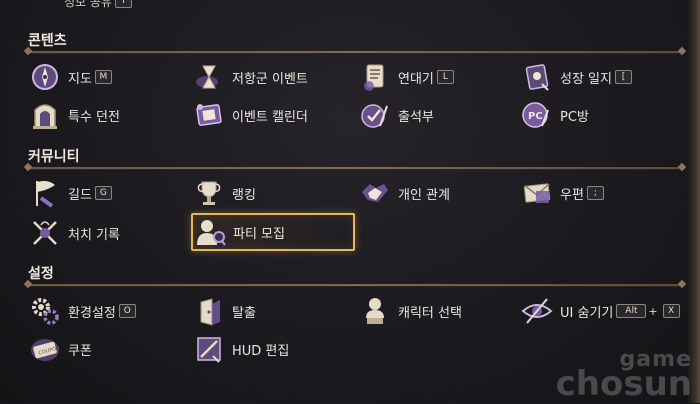 The height and width of the screenshot is (404, 700). I want to click on menu-item-hud-edit: HUD 편집, so click(240, 349).